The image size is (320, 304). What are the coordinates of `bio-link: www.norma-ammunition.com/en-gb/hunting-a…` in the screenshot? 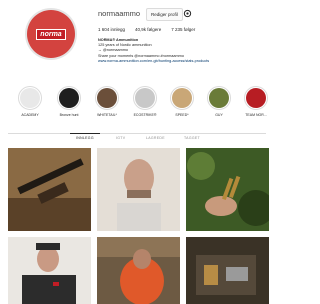 It's located at (183, 61).